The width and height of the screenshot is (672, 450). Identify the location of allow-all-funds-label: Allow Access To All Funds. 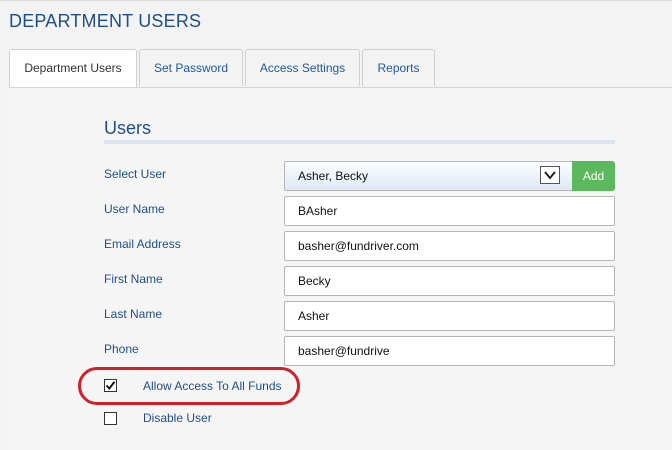
(212, 386).